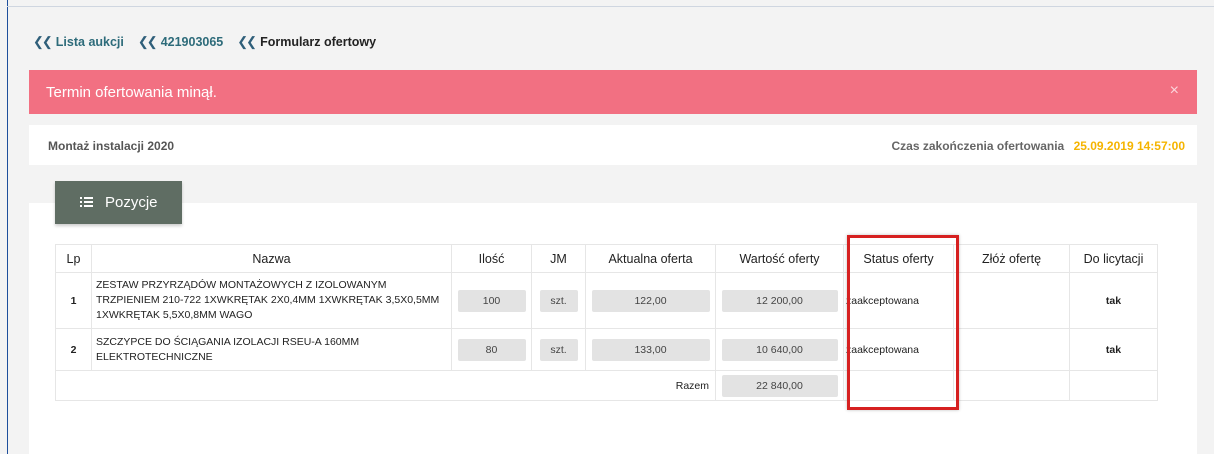  I want to click on window-top-border, so click(610, 6).